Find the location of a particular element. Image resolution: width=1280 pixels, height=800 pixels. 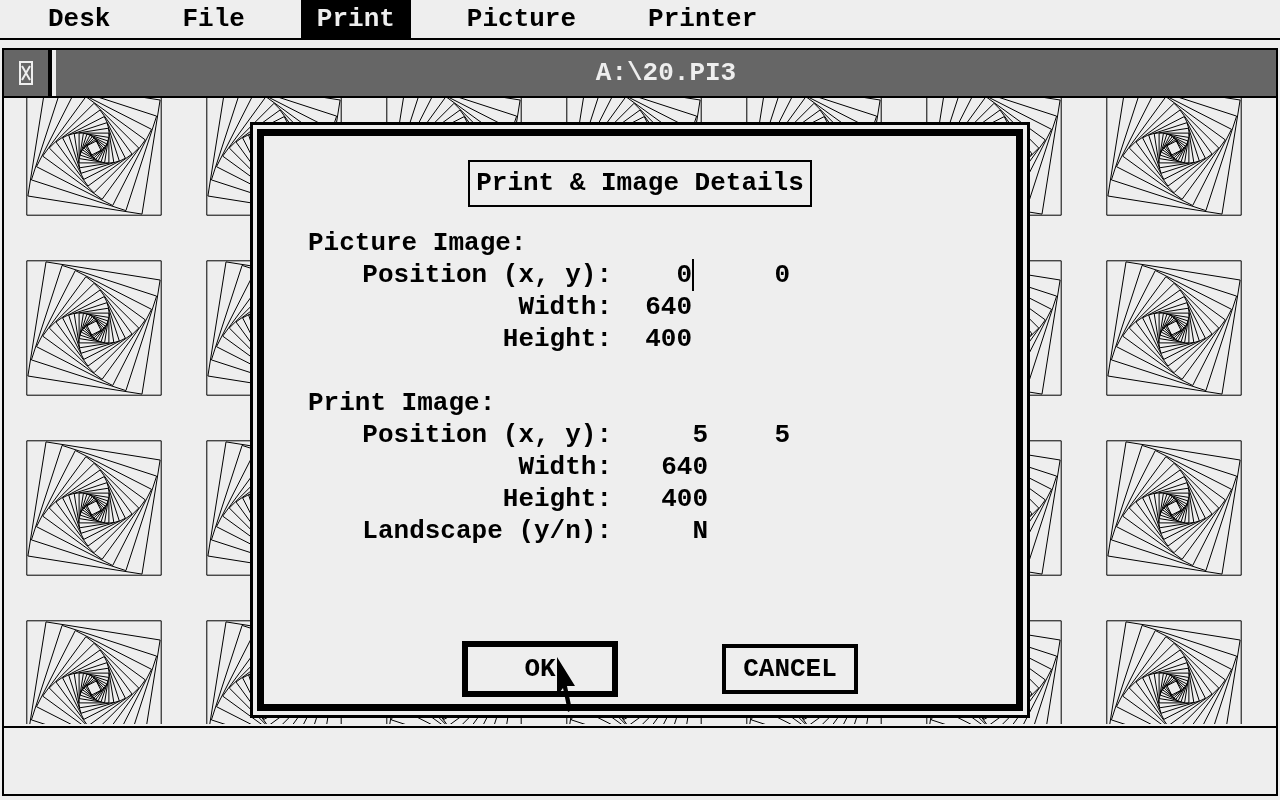

field-label: Landscape (y/n): is located at coordinates (487, 531).